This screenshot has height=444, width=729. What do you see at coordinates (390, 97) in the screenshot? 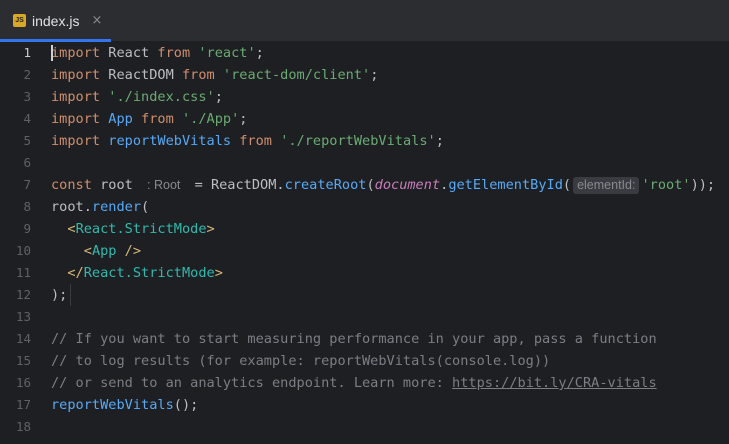
I see `code-line: import './index.css';` at bounding box center [390, 97].